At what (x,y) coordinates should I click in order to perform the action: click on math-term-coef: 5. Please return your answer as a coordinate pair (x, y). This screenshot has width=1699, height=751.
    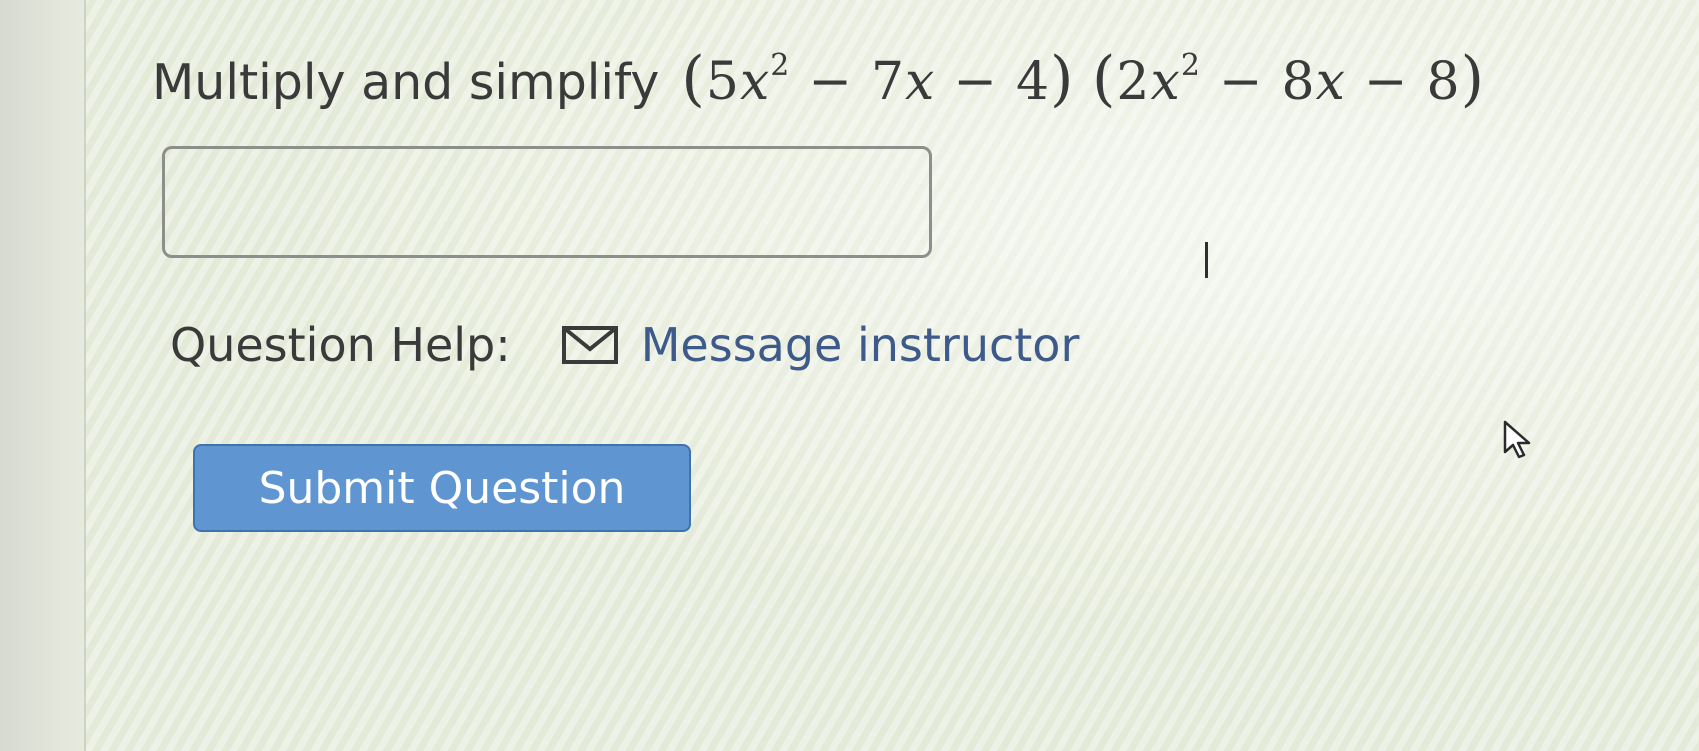
    Looking at the image, I should click on (722, 82).